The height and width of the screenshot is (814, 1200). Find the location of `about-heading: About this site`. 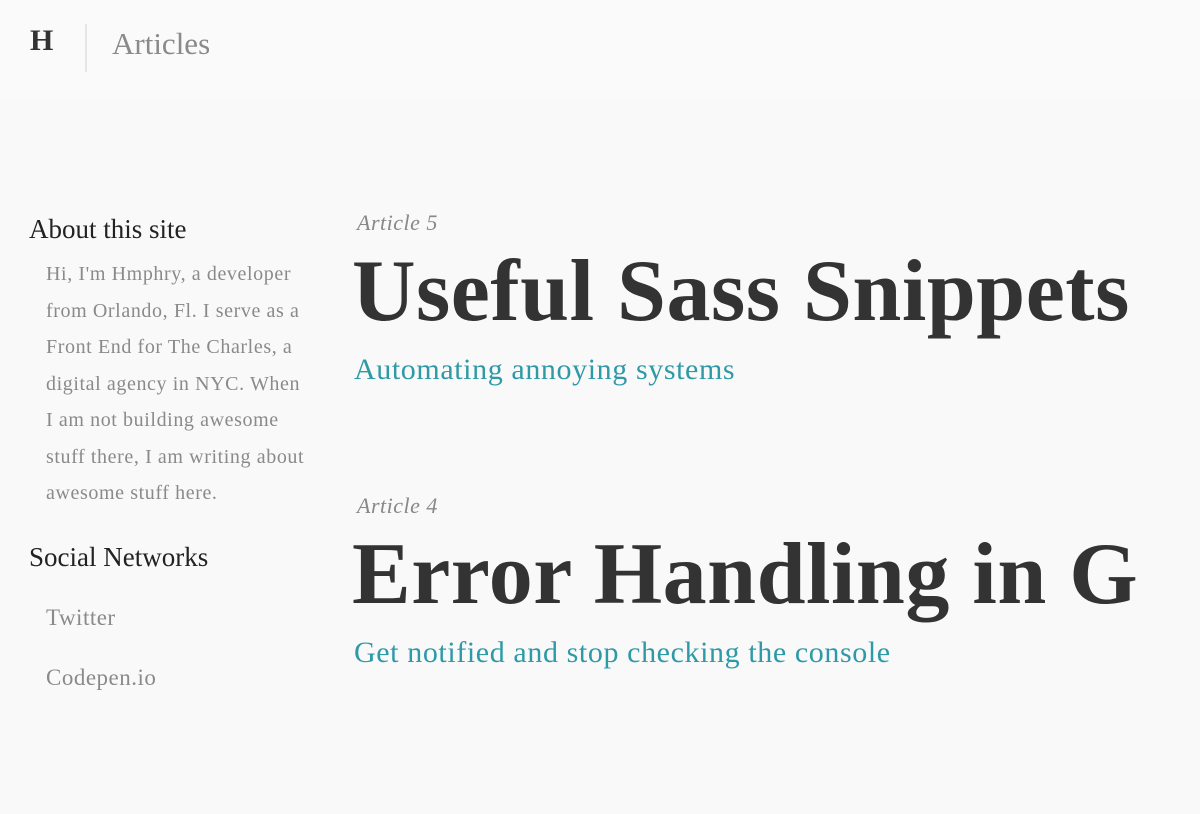

about-heading: About this site is located at coordinates (108, 229).